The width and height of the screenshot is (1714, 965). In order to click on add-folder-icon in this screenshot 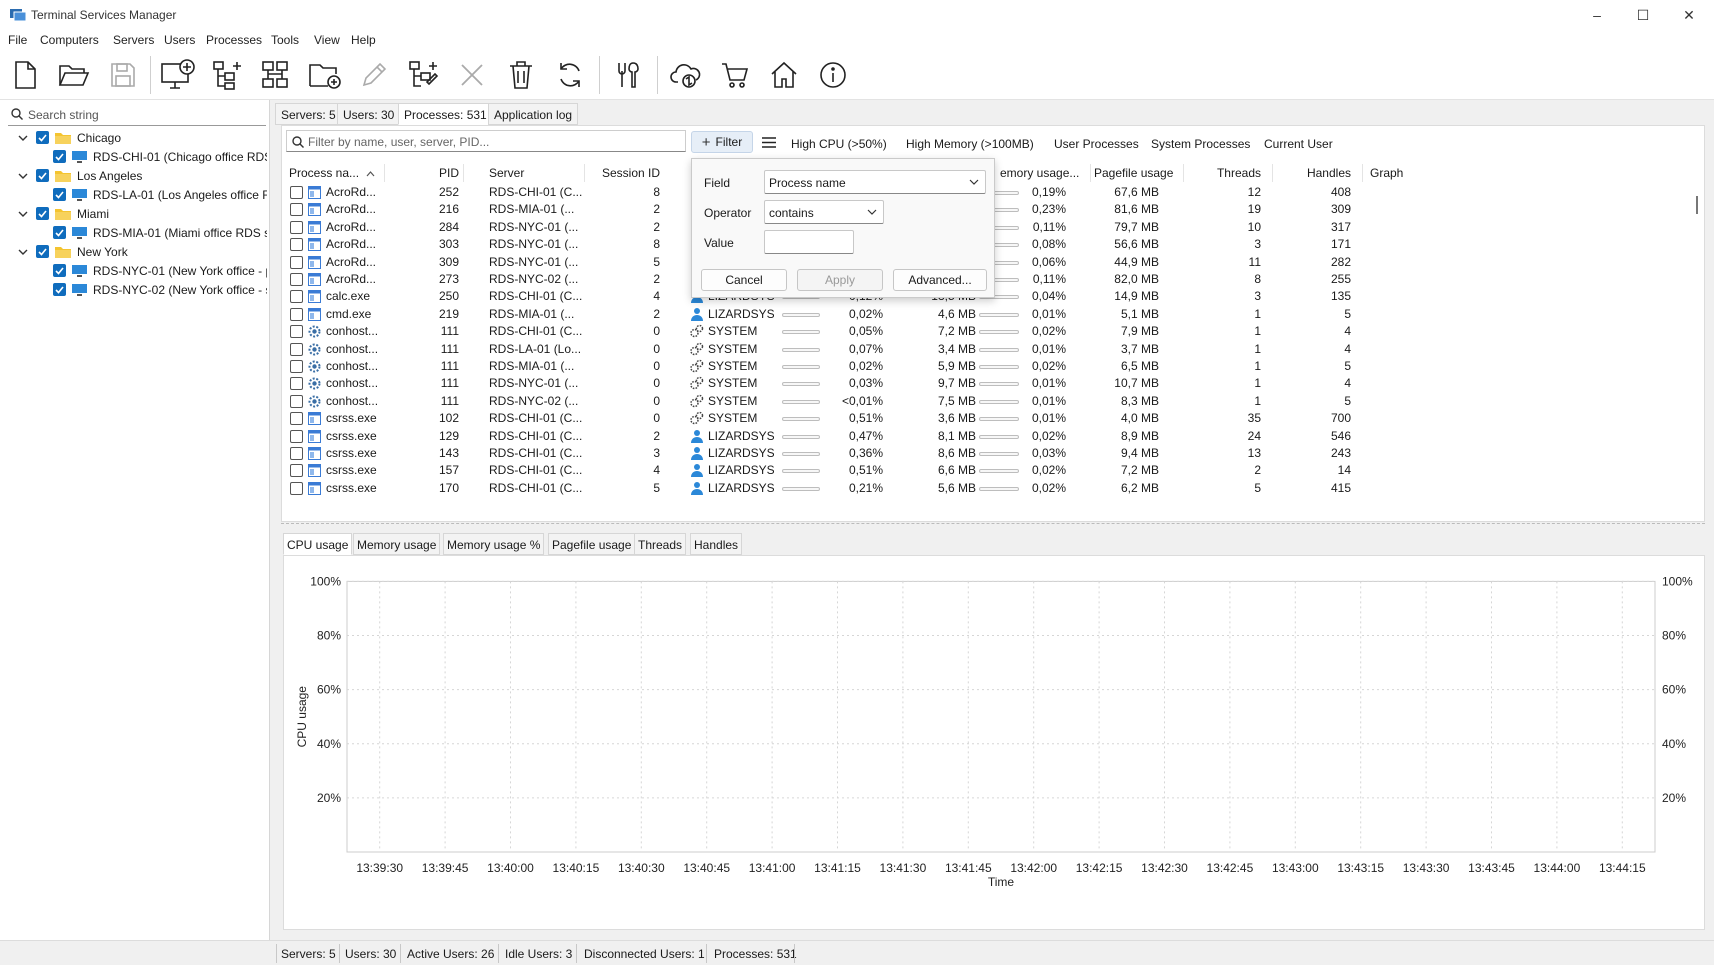, I will do `click(325, 75)`.